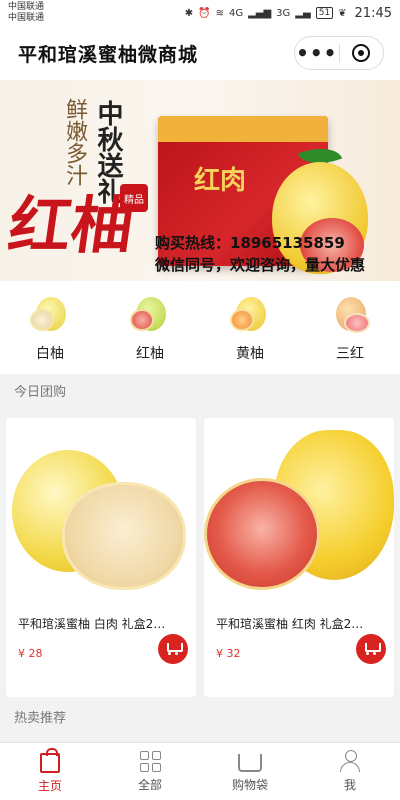 The image size is (400, 800). Describe the element at coordinates (243, 129) in the screenshot. I see `gift-box-lid` at that location.